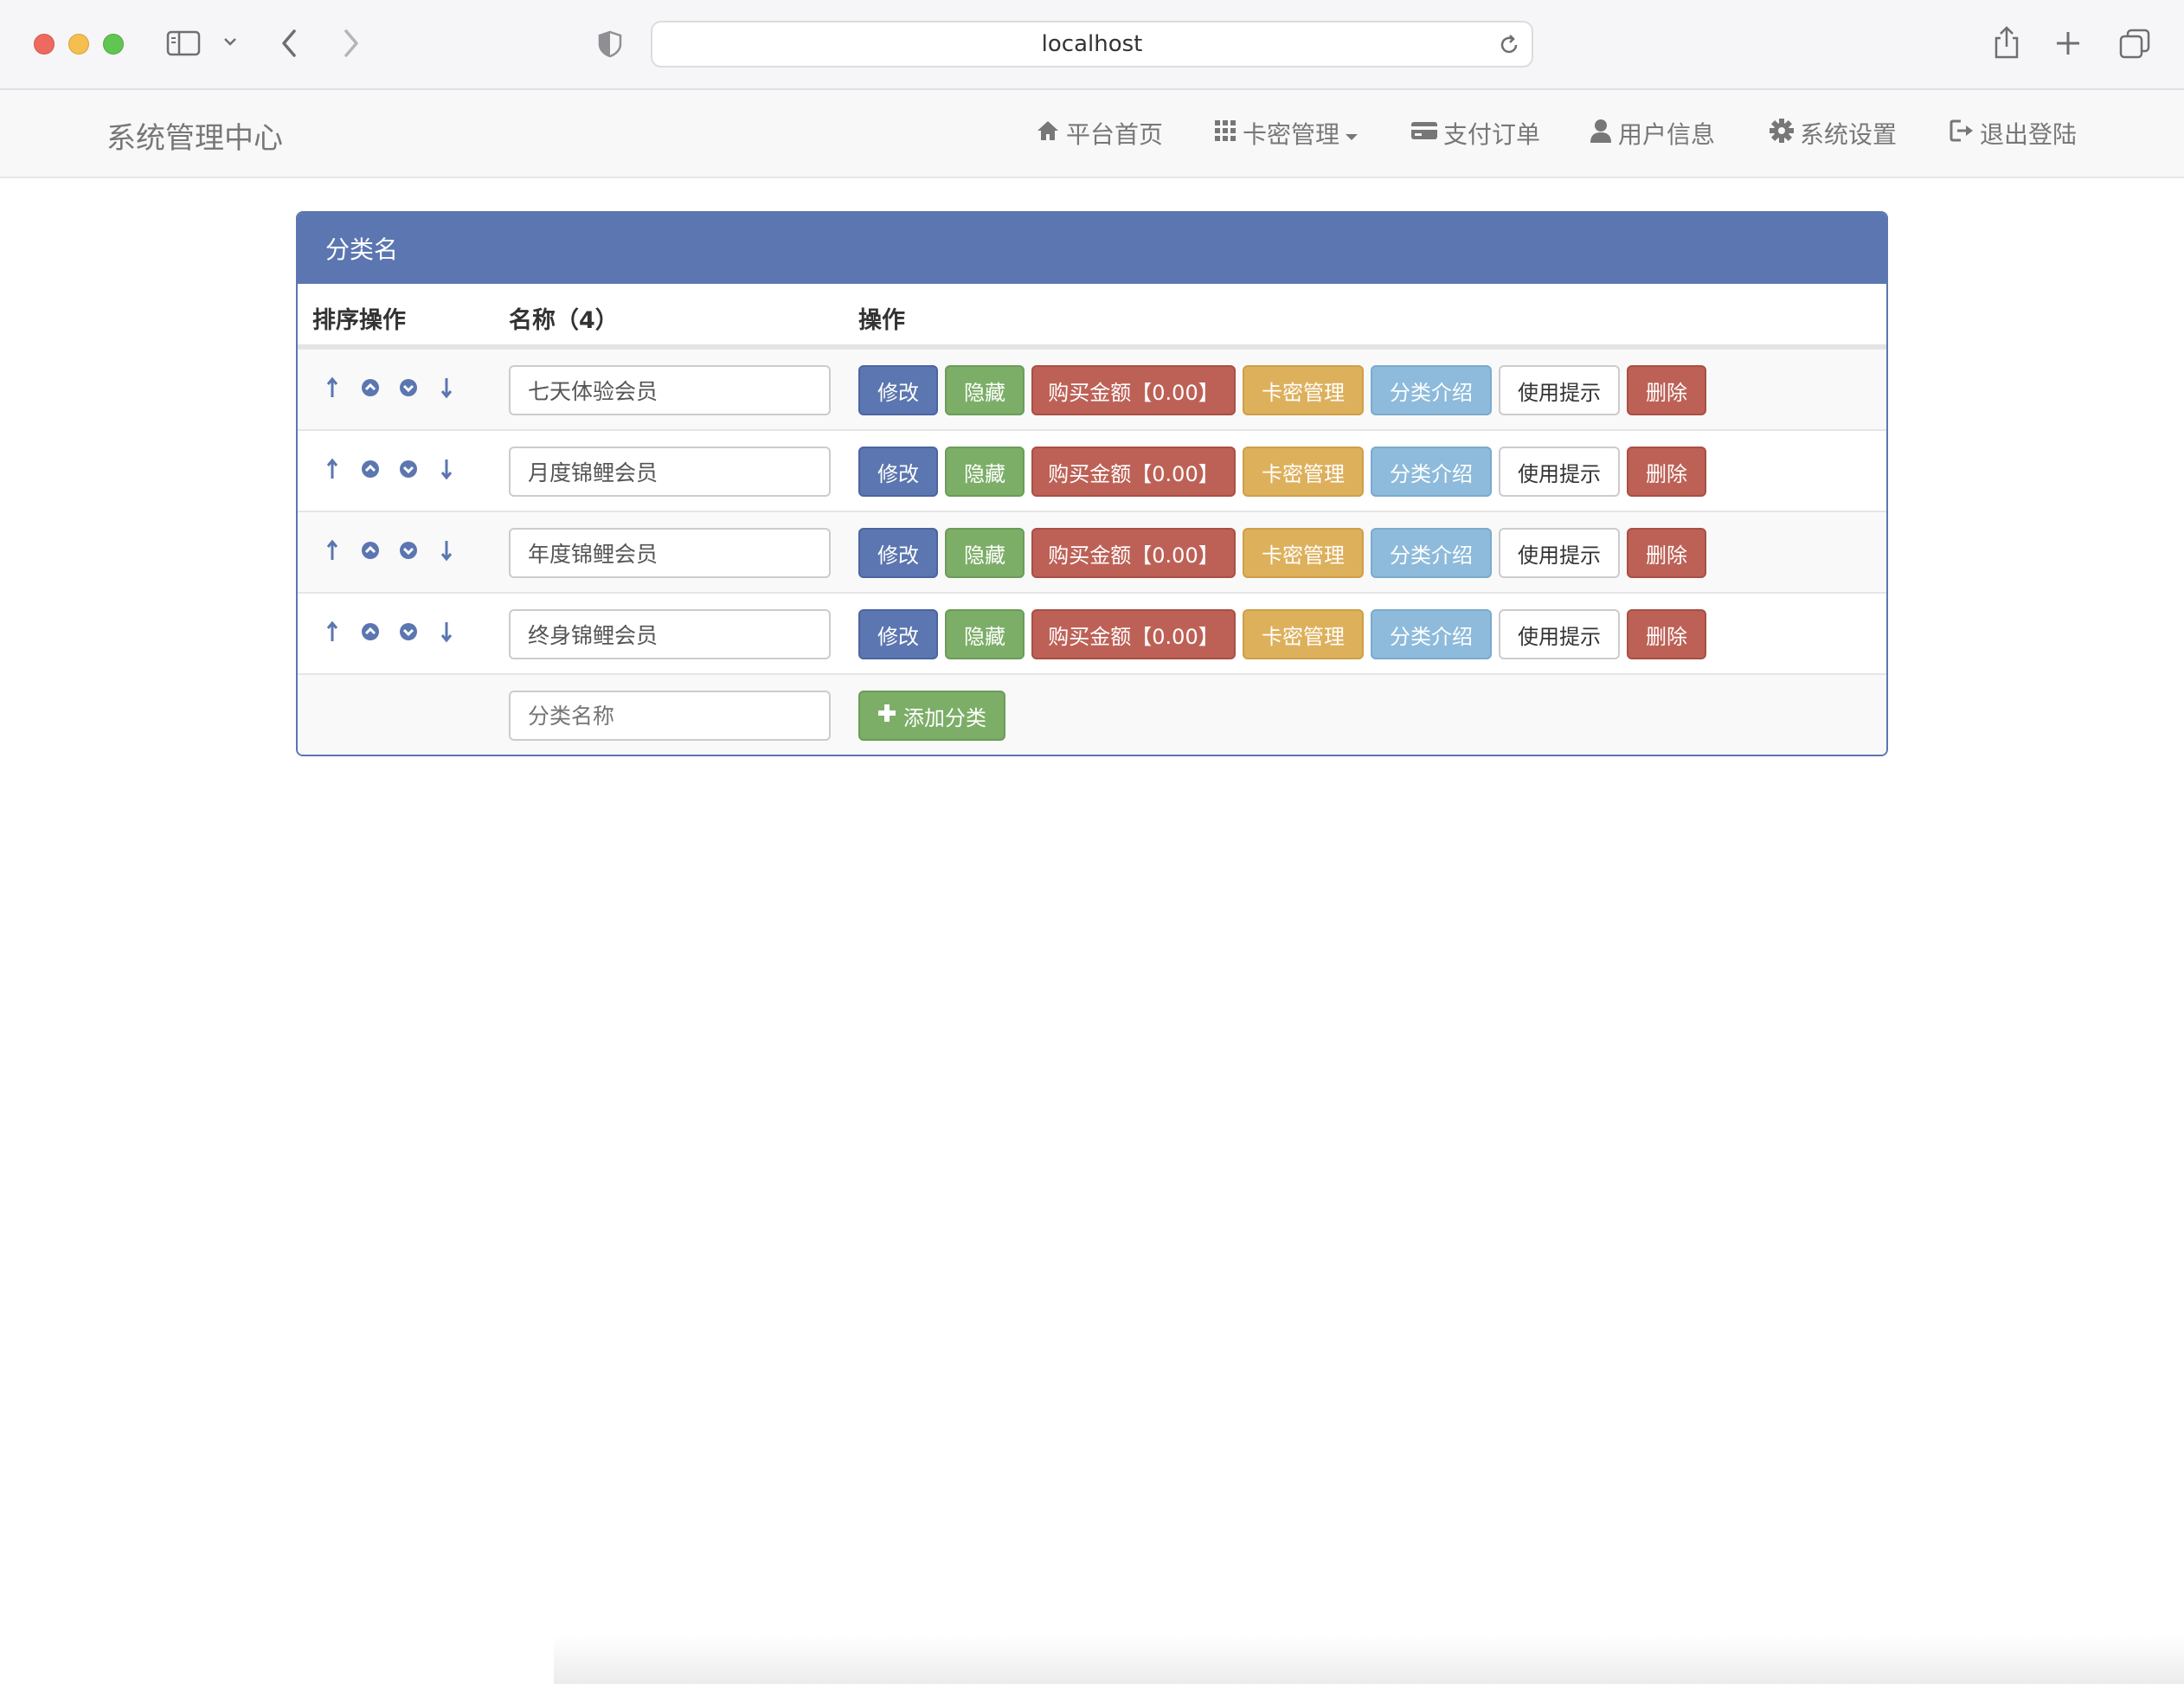  Describe the element at coordinates (359, 320) in the screenshot. I see `column-header-sort: 排序操作` at that location.